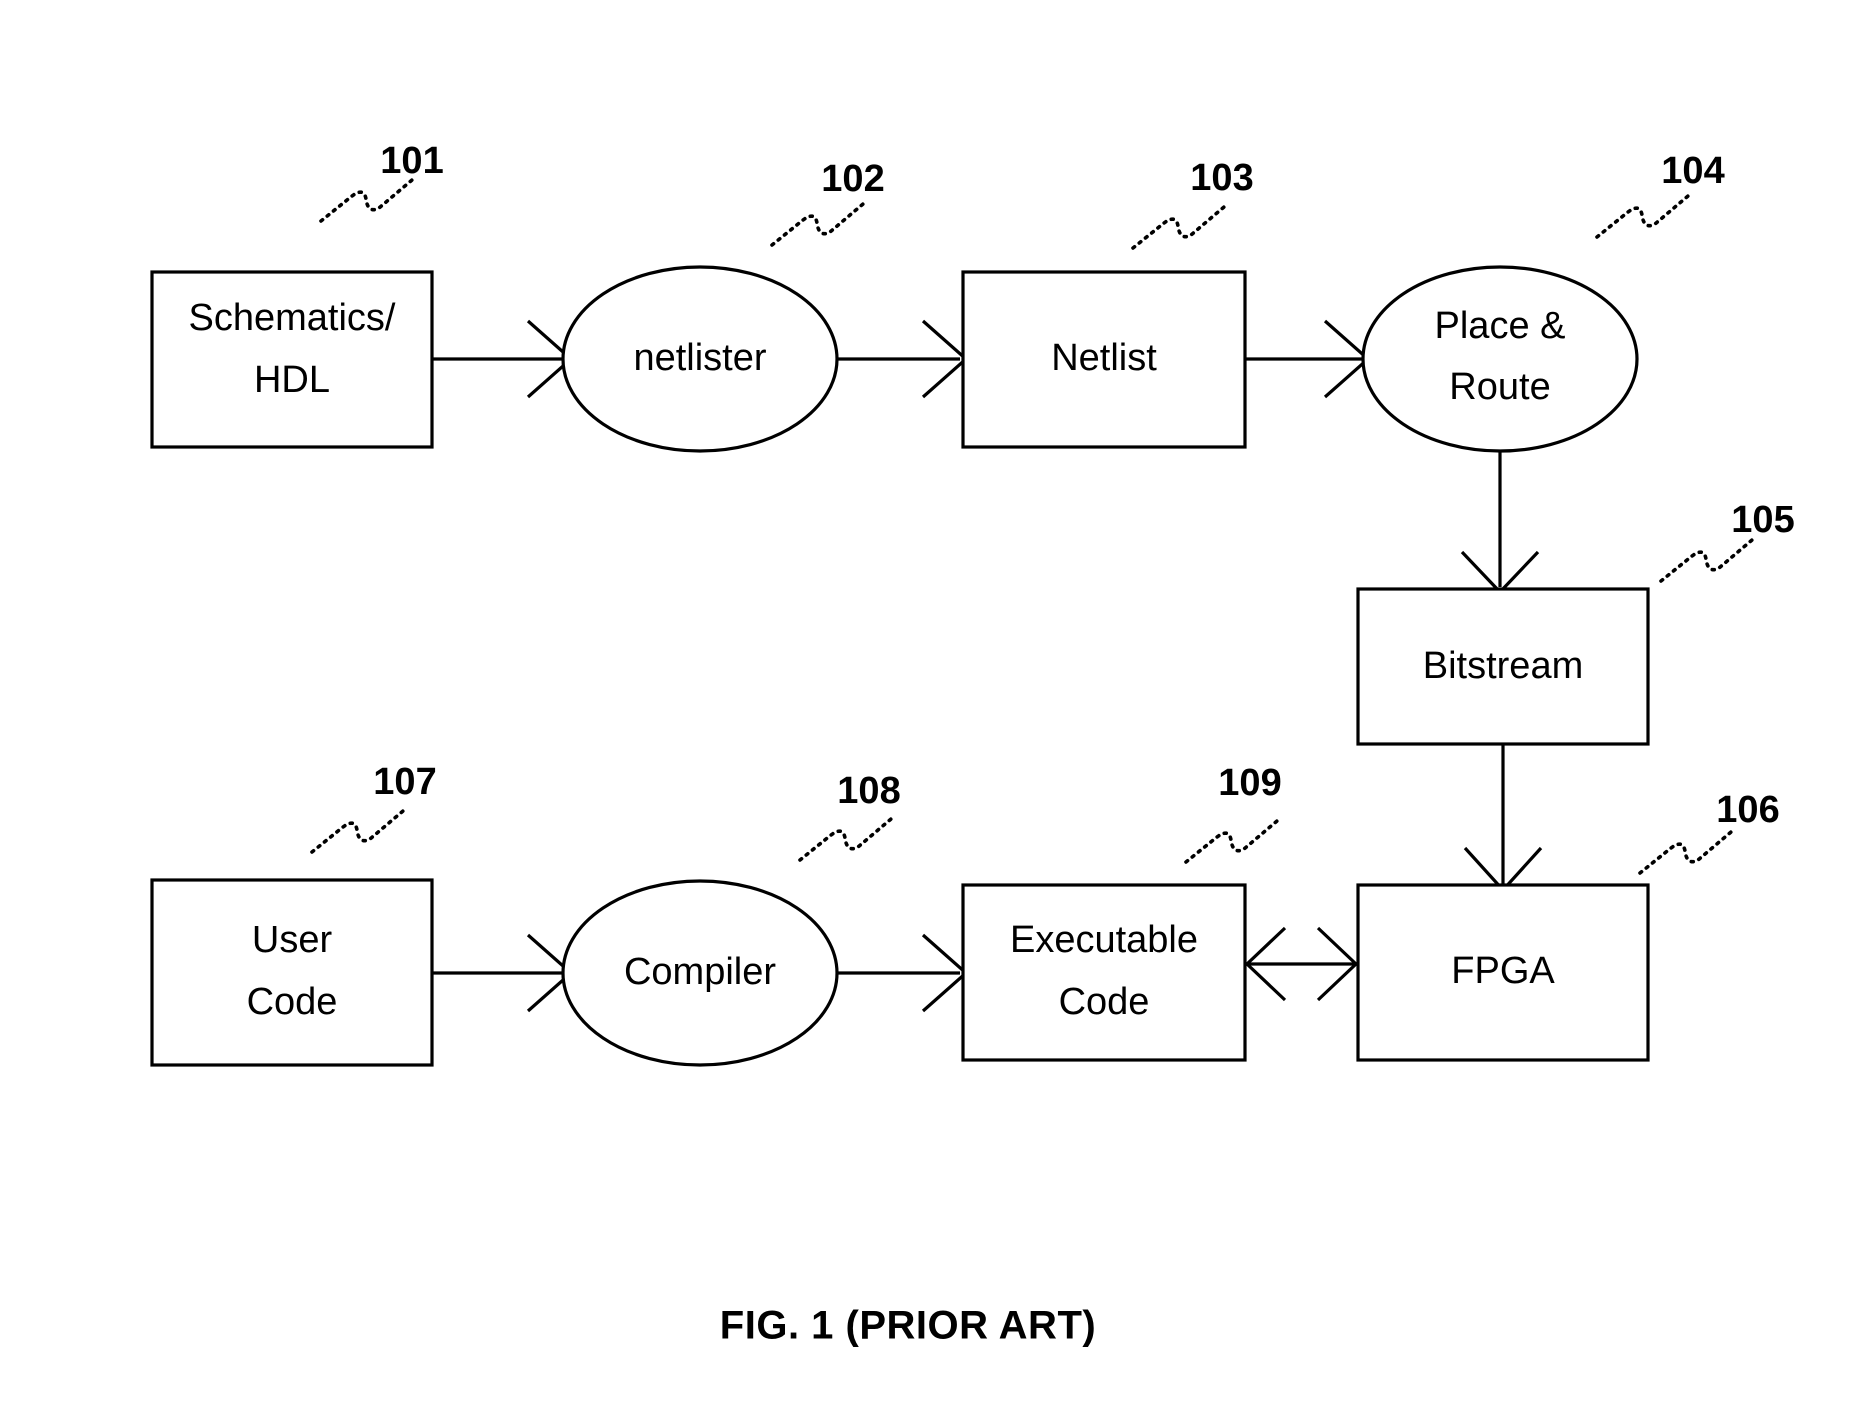 This screenshot has width=1875, height=1421. What do you see at coordinates (1249, 783) in the screenshot?
I see `ref-number-109: 109` at bounding box center [1249, 783].